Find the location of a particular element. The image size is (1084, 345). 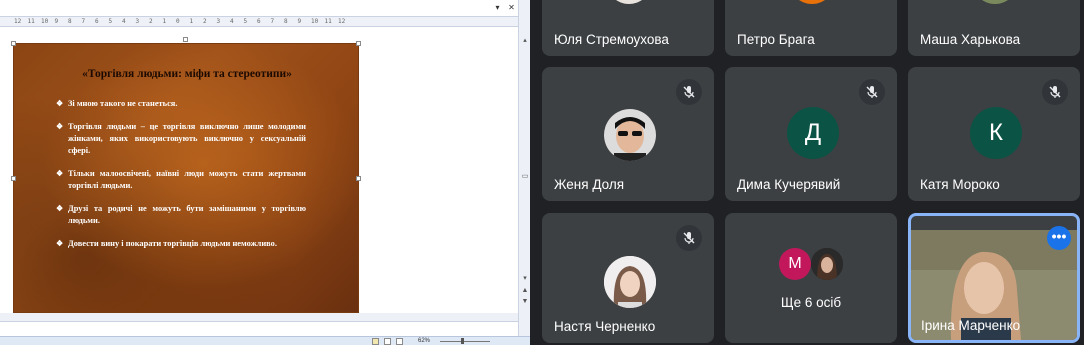

participant-tile: Д Дима Кучерявий is located at coordinates (811, 134).